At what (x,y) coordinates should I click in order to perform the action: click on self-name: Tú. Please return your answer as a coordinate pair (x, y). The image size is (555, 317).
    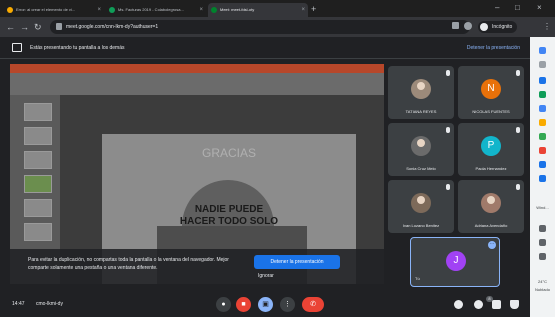
    Looking at the image, I should click on (417, 278).